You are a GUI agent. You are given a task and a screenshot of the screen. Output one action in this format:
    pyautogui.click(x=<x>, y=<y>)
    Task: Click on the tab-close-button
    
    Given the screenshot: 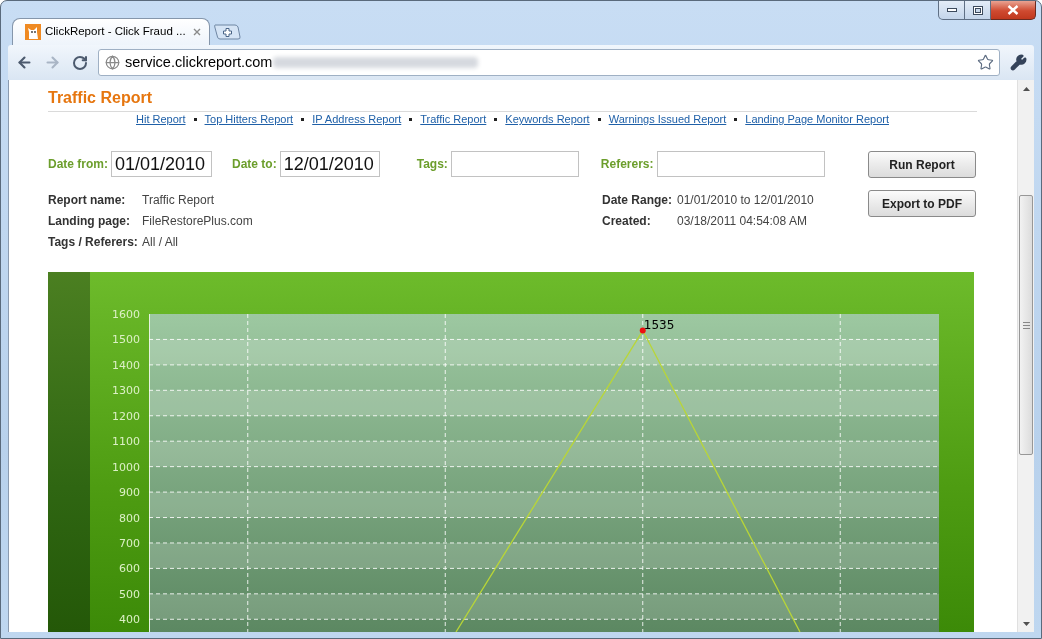 What is the action you would take?
    pyautogui.click(x=197, y=32)
    